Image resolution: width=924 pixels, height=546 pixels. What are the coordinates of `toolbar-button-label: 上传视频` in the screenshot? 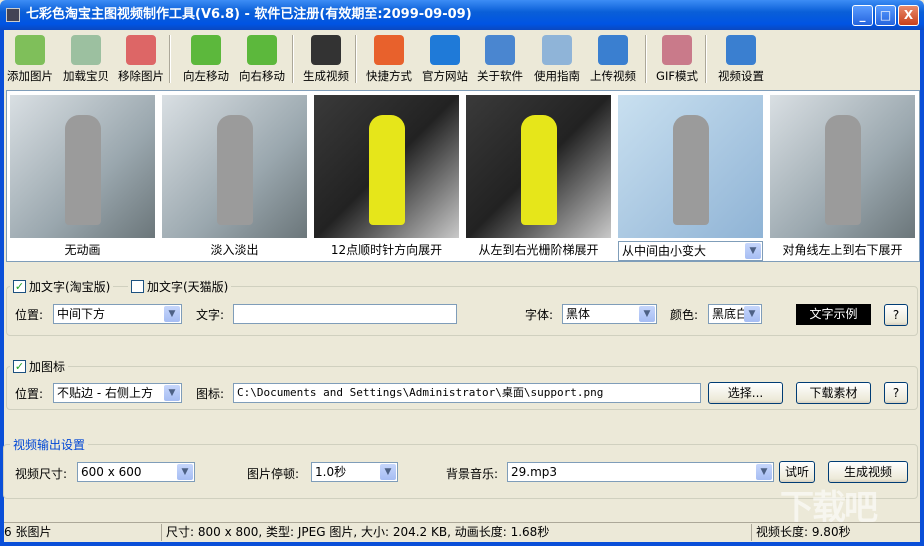 It's located at (613, 76).